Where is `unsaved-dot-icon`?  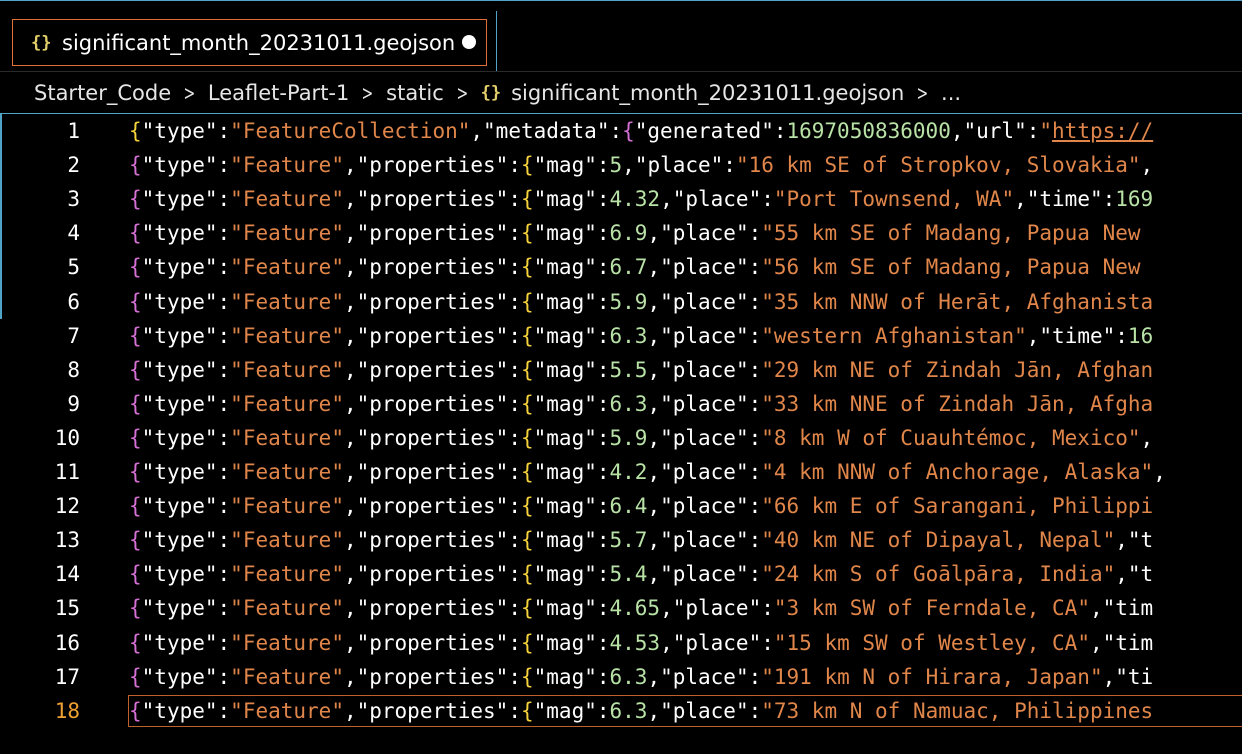
unsaved-dot-icon is located at coordinates (469, 42).